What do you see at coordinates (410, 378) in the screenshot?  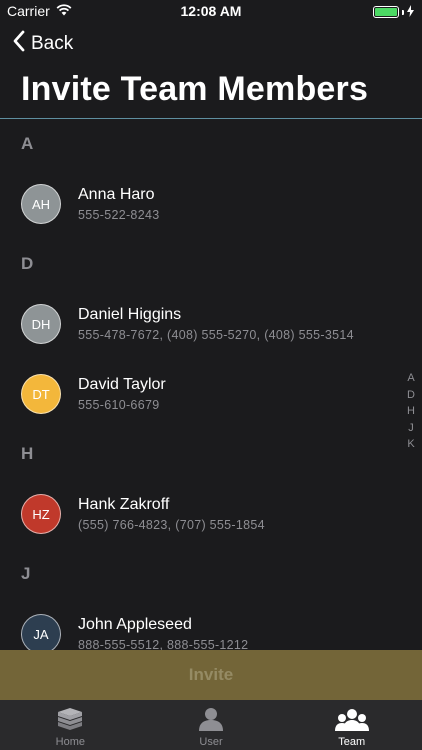 I see `index-letter-a: A` at bounding box center [410, 378].